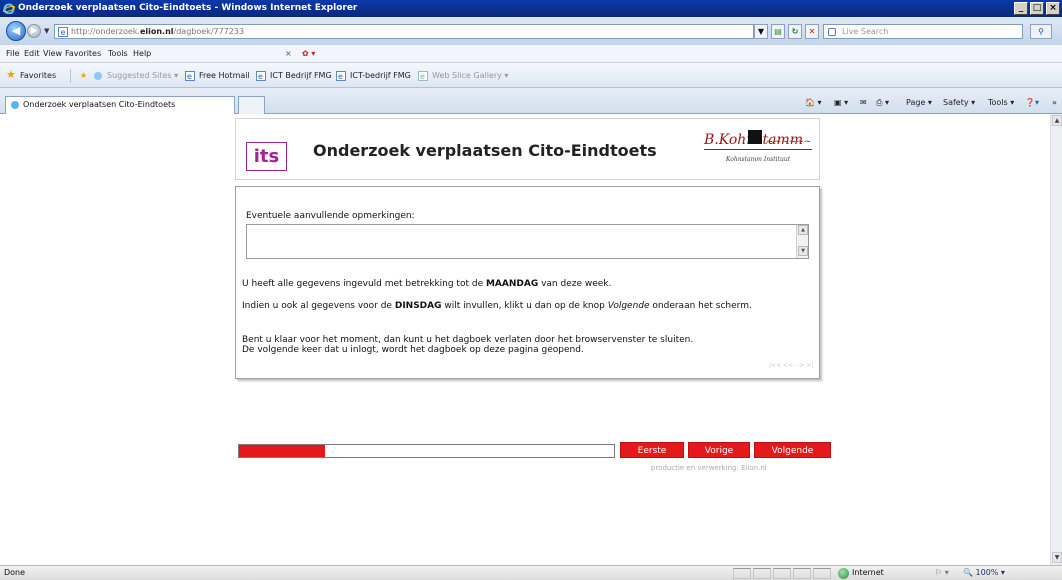 This screenshot has width=1062, height=580. Describe the element at coordinates (802, 241) in the screenshot. I see `textarea-scrollbar: ▲ ▼` at that location.